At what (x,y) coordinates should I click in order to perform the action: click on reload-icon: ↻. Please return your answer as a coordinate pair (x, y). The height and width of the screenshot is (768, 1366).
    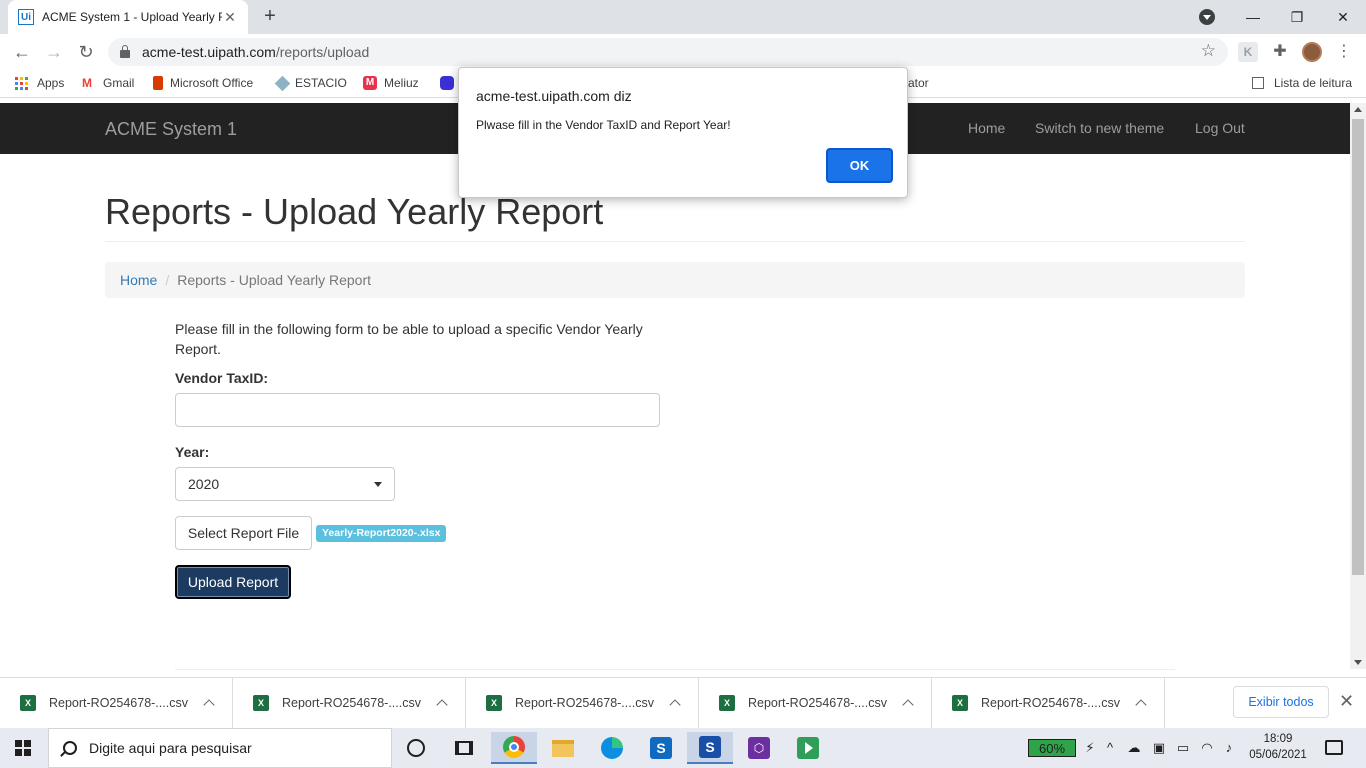
    Looking at the image, I should click on (86, 52).